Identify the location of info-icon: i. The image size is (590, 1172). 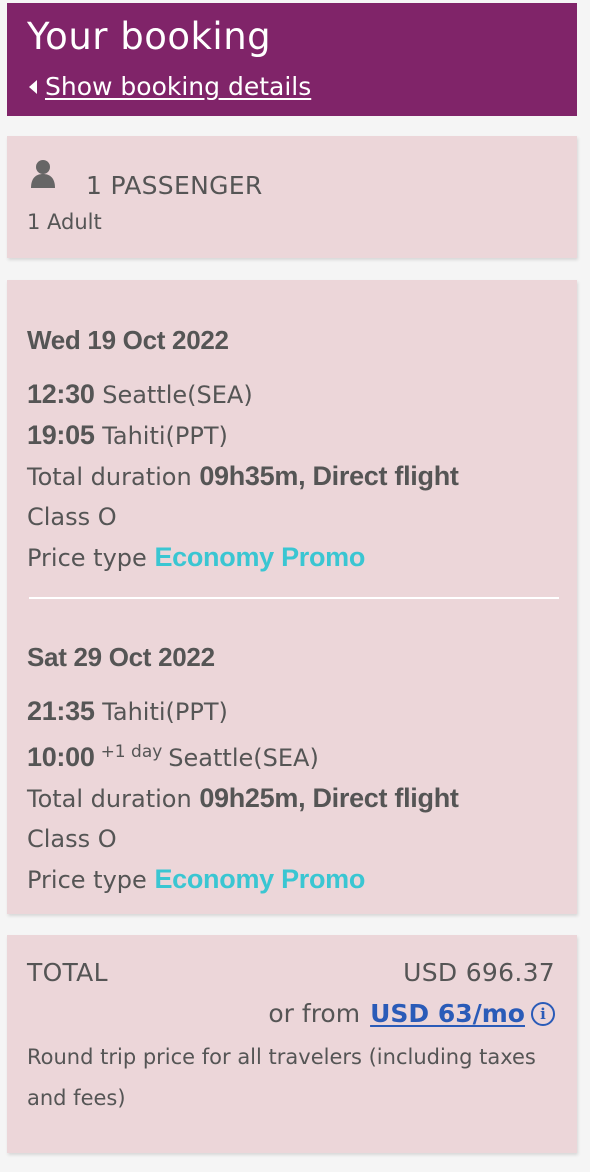
(543, 1014).